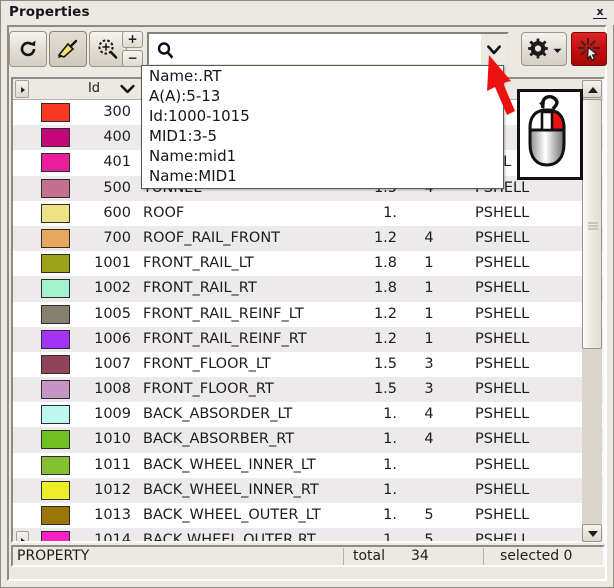  I want to click on cell-id: 700, so click(117, 237).